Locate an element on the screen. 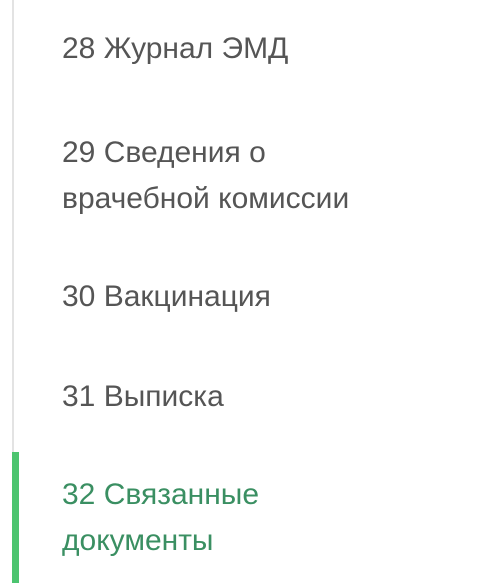 The height and width of the screenshot is (583, 497). nav-item-label-line-1: 32 Связанные is located at coordinates (161, 494).